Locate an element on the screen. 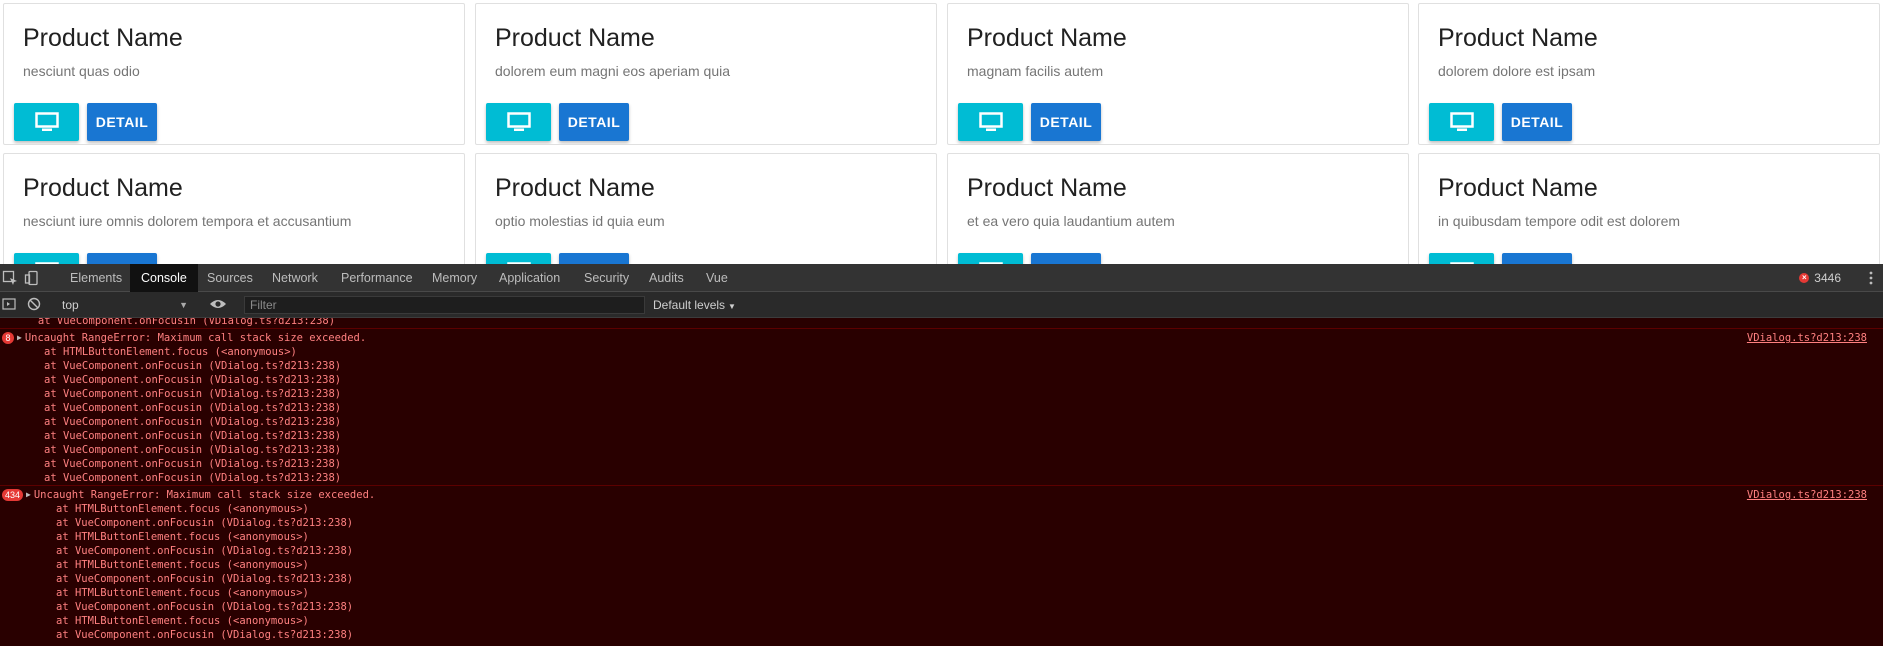 The image size is (1883, 646). context-selector: top ▼ is located at coordinates (124, 305).